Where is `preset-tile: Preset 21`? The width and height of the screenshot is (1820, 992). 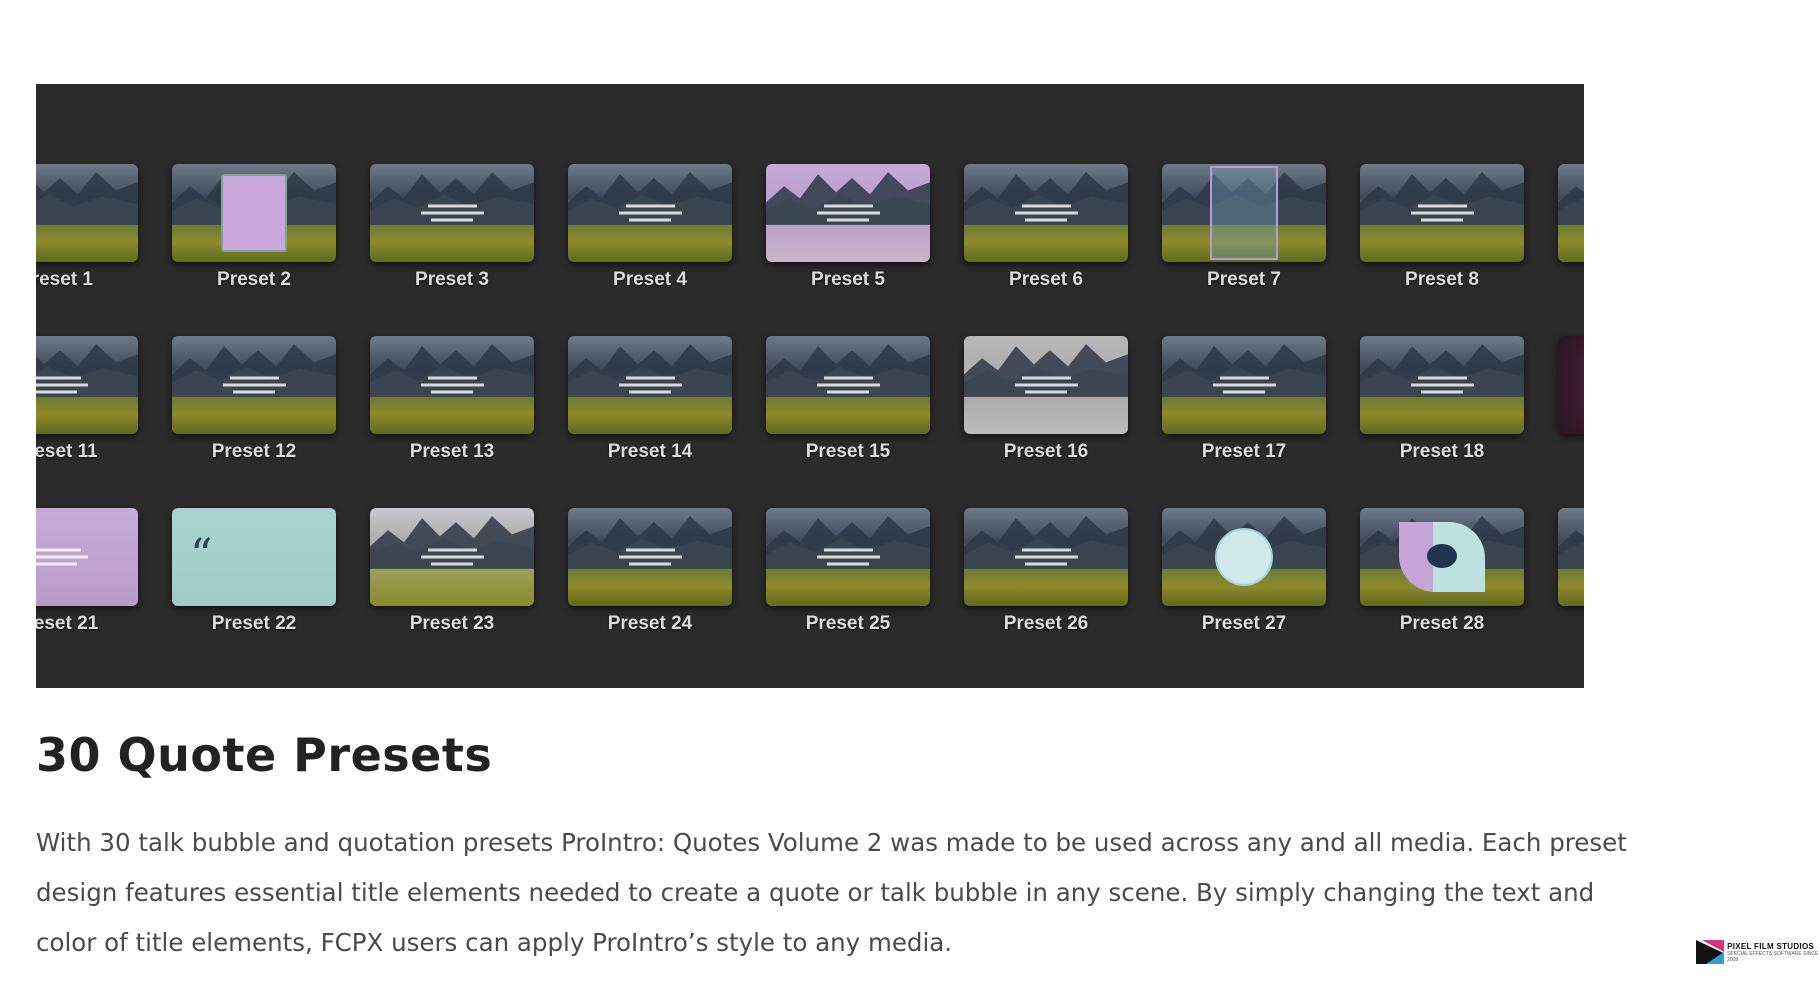 preset-tile: Preset 21 is located at coordinates (87, 571).